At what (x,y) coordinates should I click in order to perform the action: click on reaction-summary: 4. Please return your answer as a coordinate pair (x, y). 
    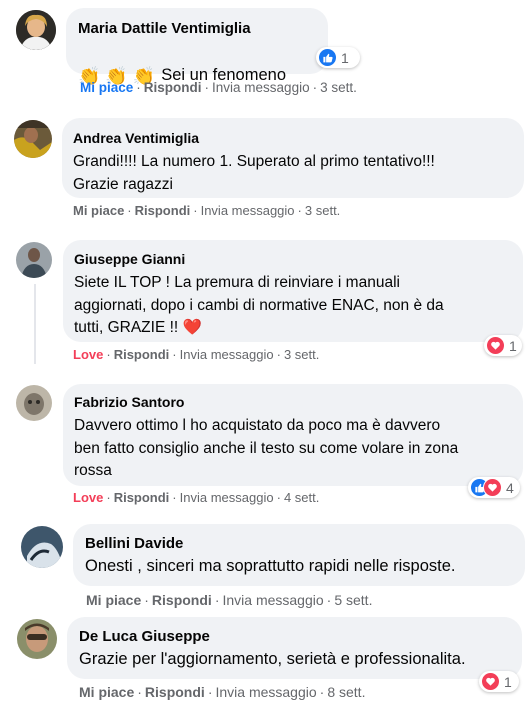
    Looking at the image, I should click on (494, 487).